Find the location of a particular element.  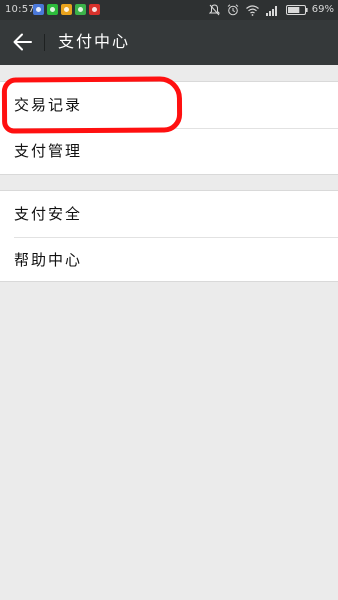

weibo-icon is located at coordinates (66, 9).